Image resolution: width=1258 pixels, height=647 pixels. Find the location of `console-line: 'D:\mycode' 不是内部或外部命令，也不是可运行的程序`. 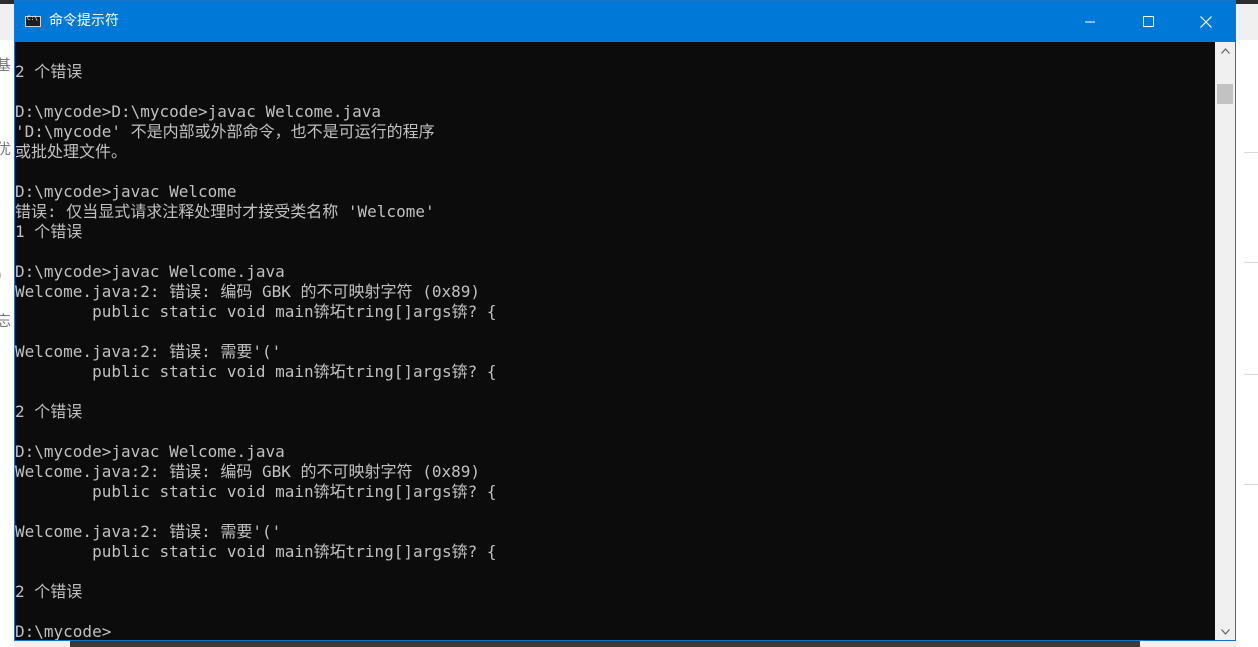

console-line: 'D:\mycode' 不是内部或外部命令，也不是可运行的程序 is located at coordinates (225, 131).